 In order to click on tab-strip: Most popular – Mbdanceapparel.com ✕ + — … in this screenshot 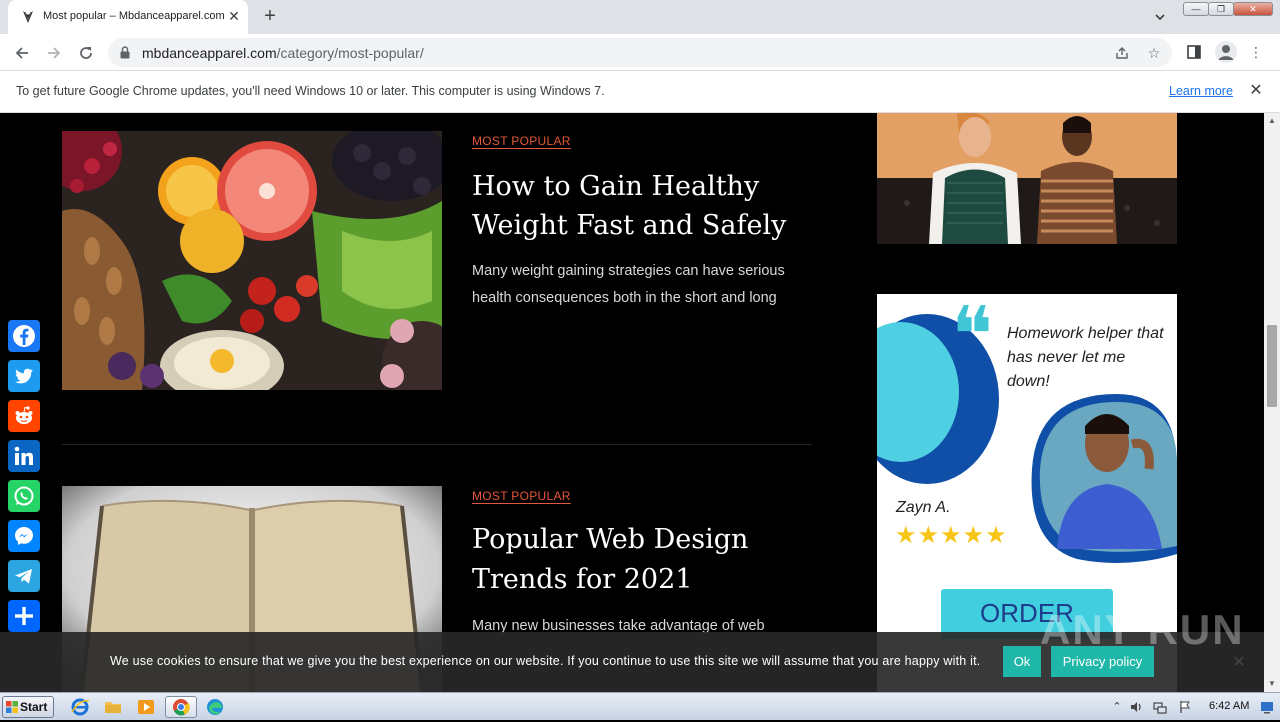, I will do `click(640, 17)`.